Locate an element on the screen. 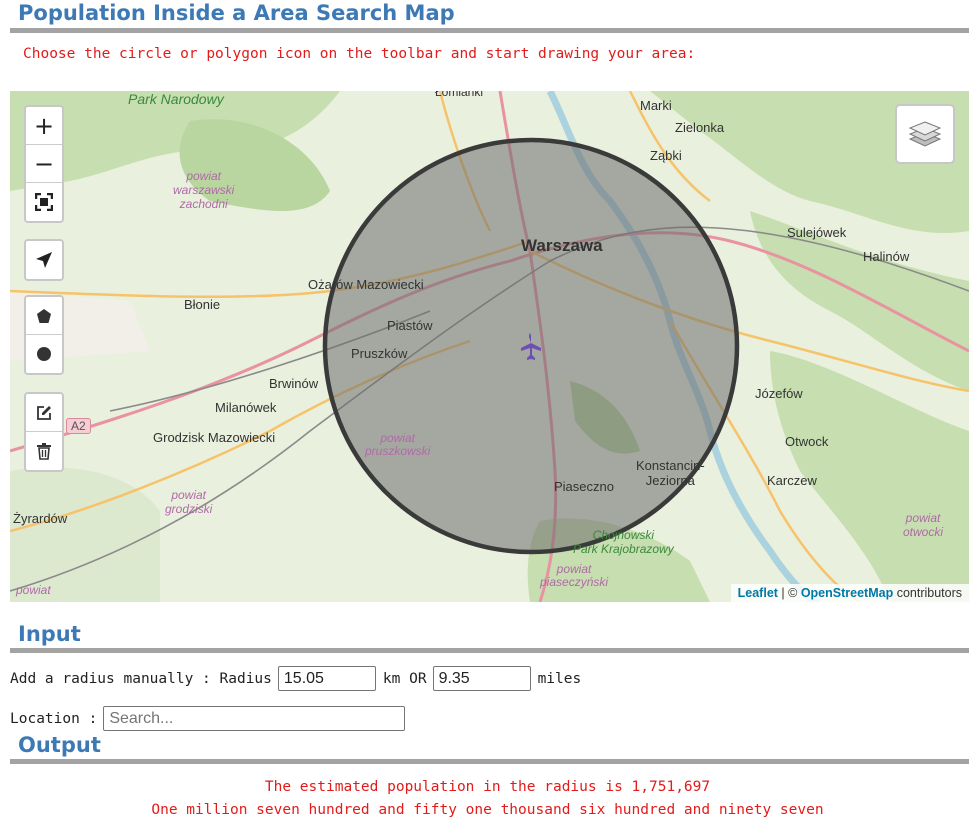  label-zabki: Ząbki is located at coordinates (666, 155).